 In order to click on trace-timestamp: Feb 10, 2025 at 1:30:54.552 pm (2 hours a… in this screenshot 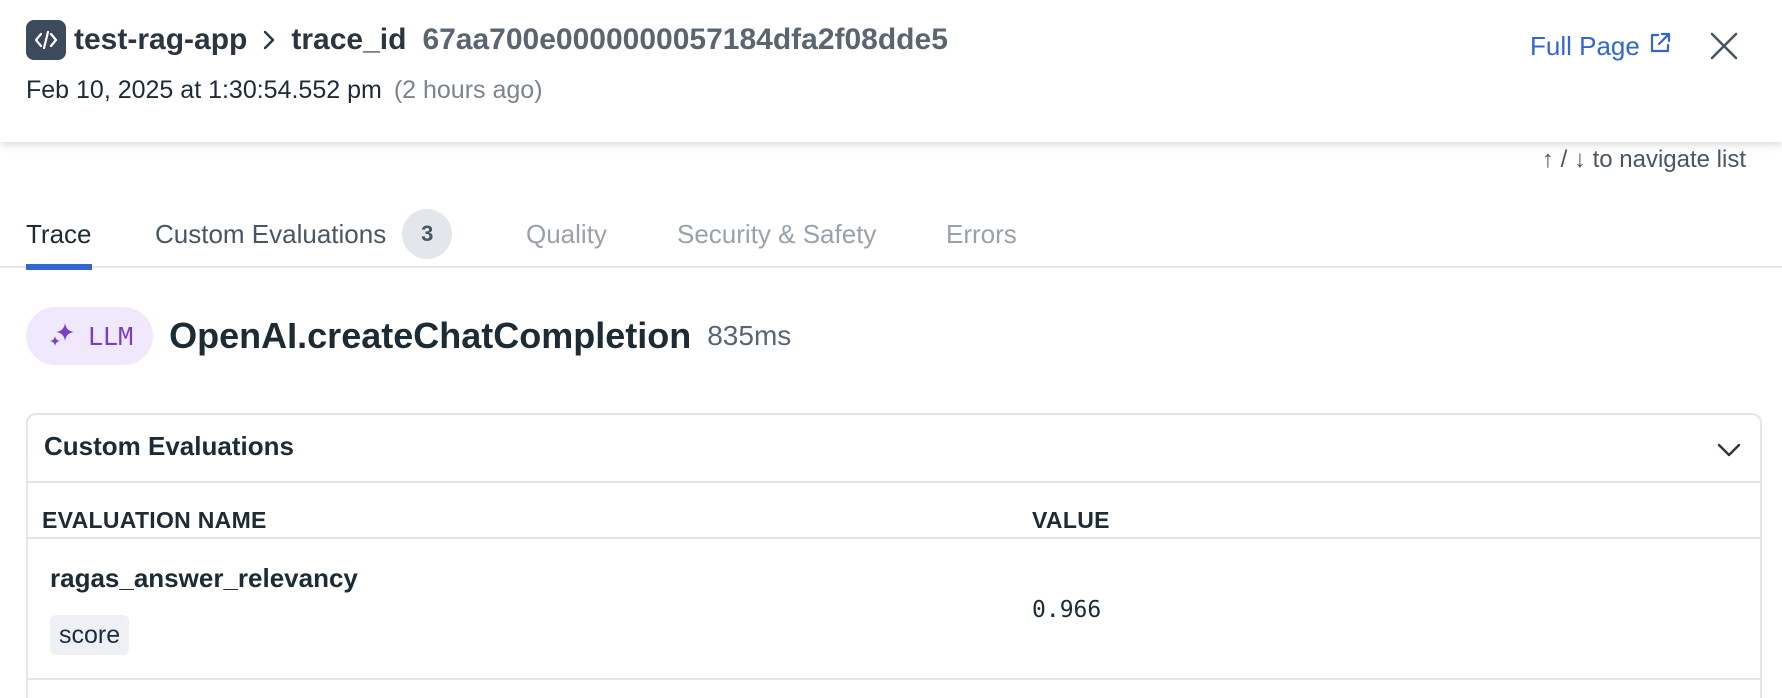, I will do `click(284, 90)`.